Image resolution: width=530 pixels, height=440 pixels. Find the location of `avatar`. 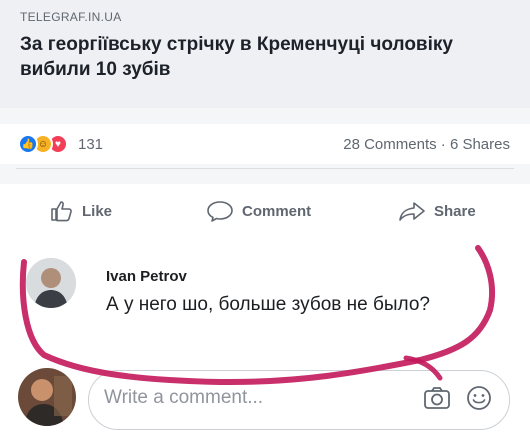

avatar is located at coordinates (51, 283).